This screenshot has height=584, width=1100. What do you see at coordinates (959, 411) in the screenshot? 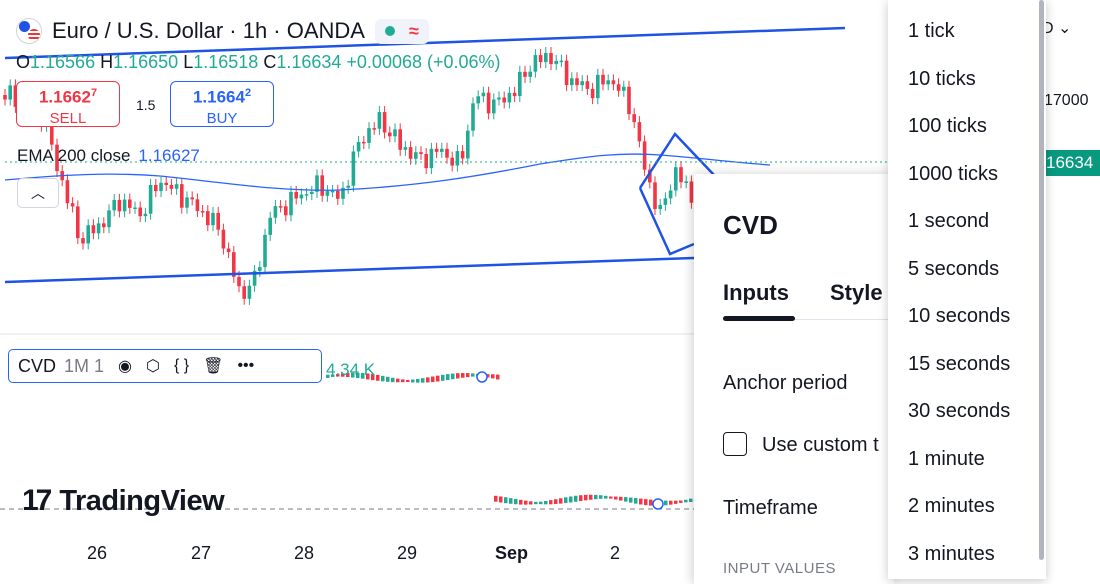
I see `dropdown-option: 30 seconds` at bounding box center [959, 411].